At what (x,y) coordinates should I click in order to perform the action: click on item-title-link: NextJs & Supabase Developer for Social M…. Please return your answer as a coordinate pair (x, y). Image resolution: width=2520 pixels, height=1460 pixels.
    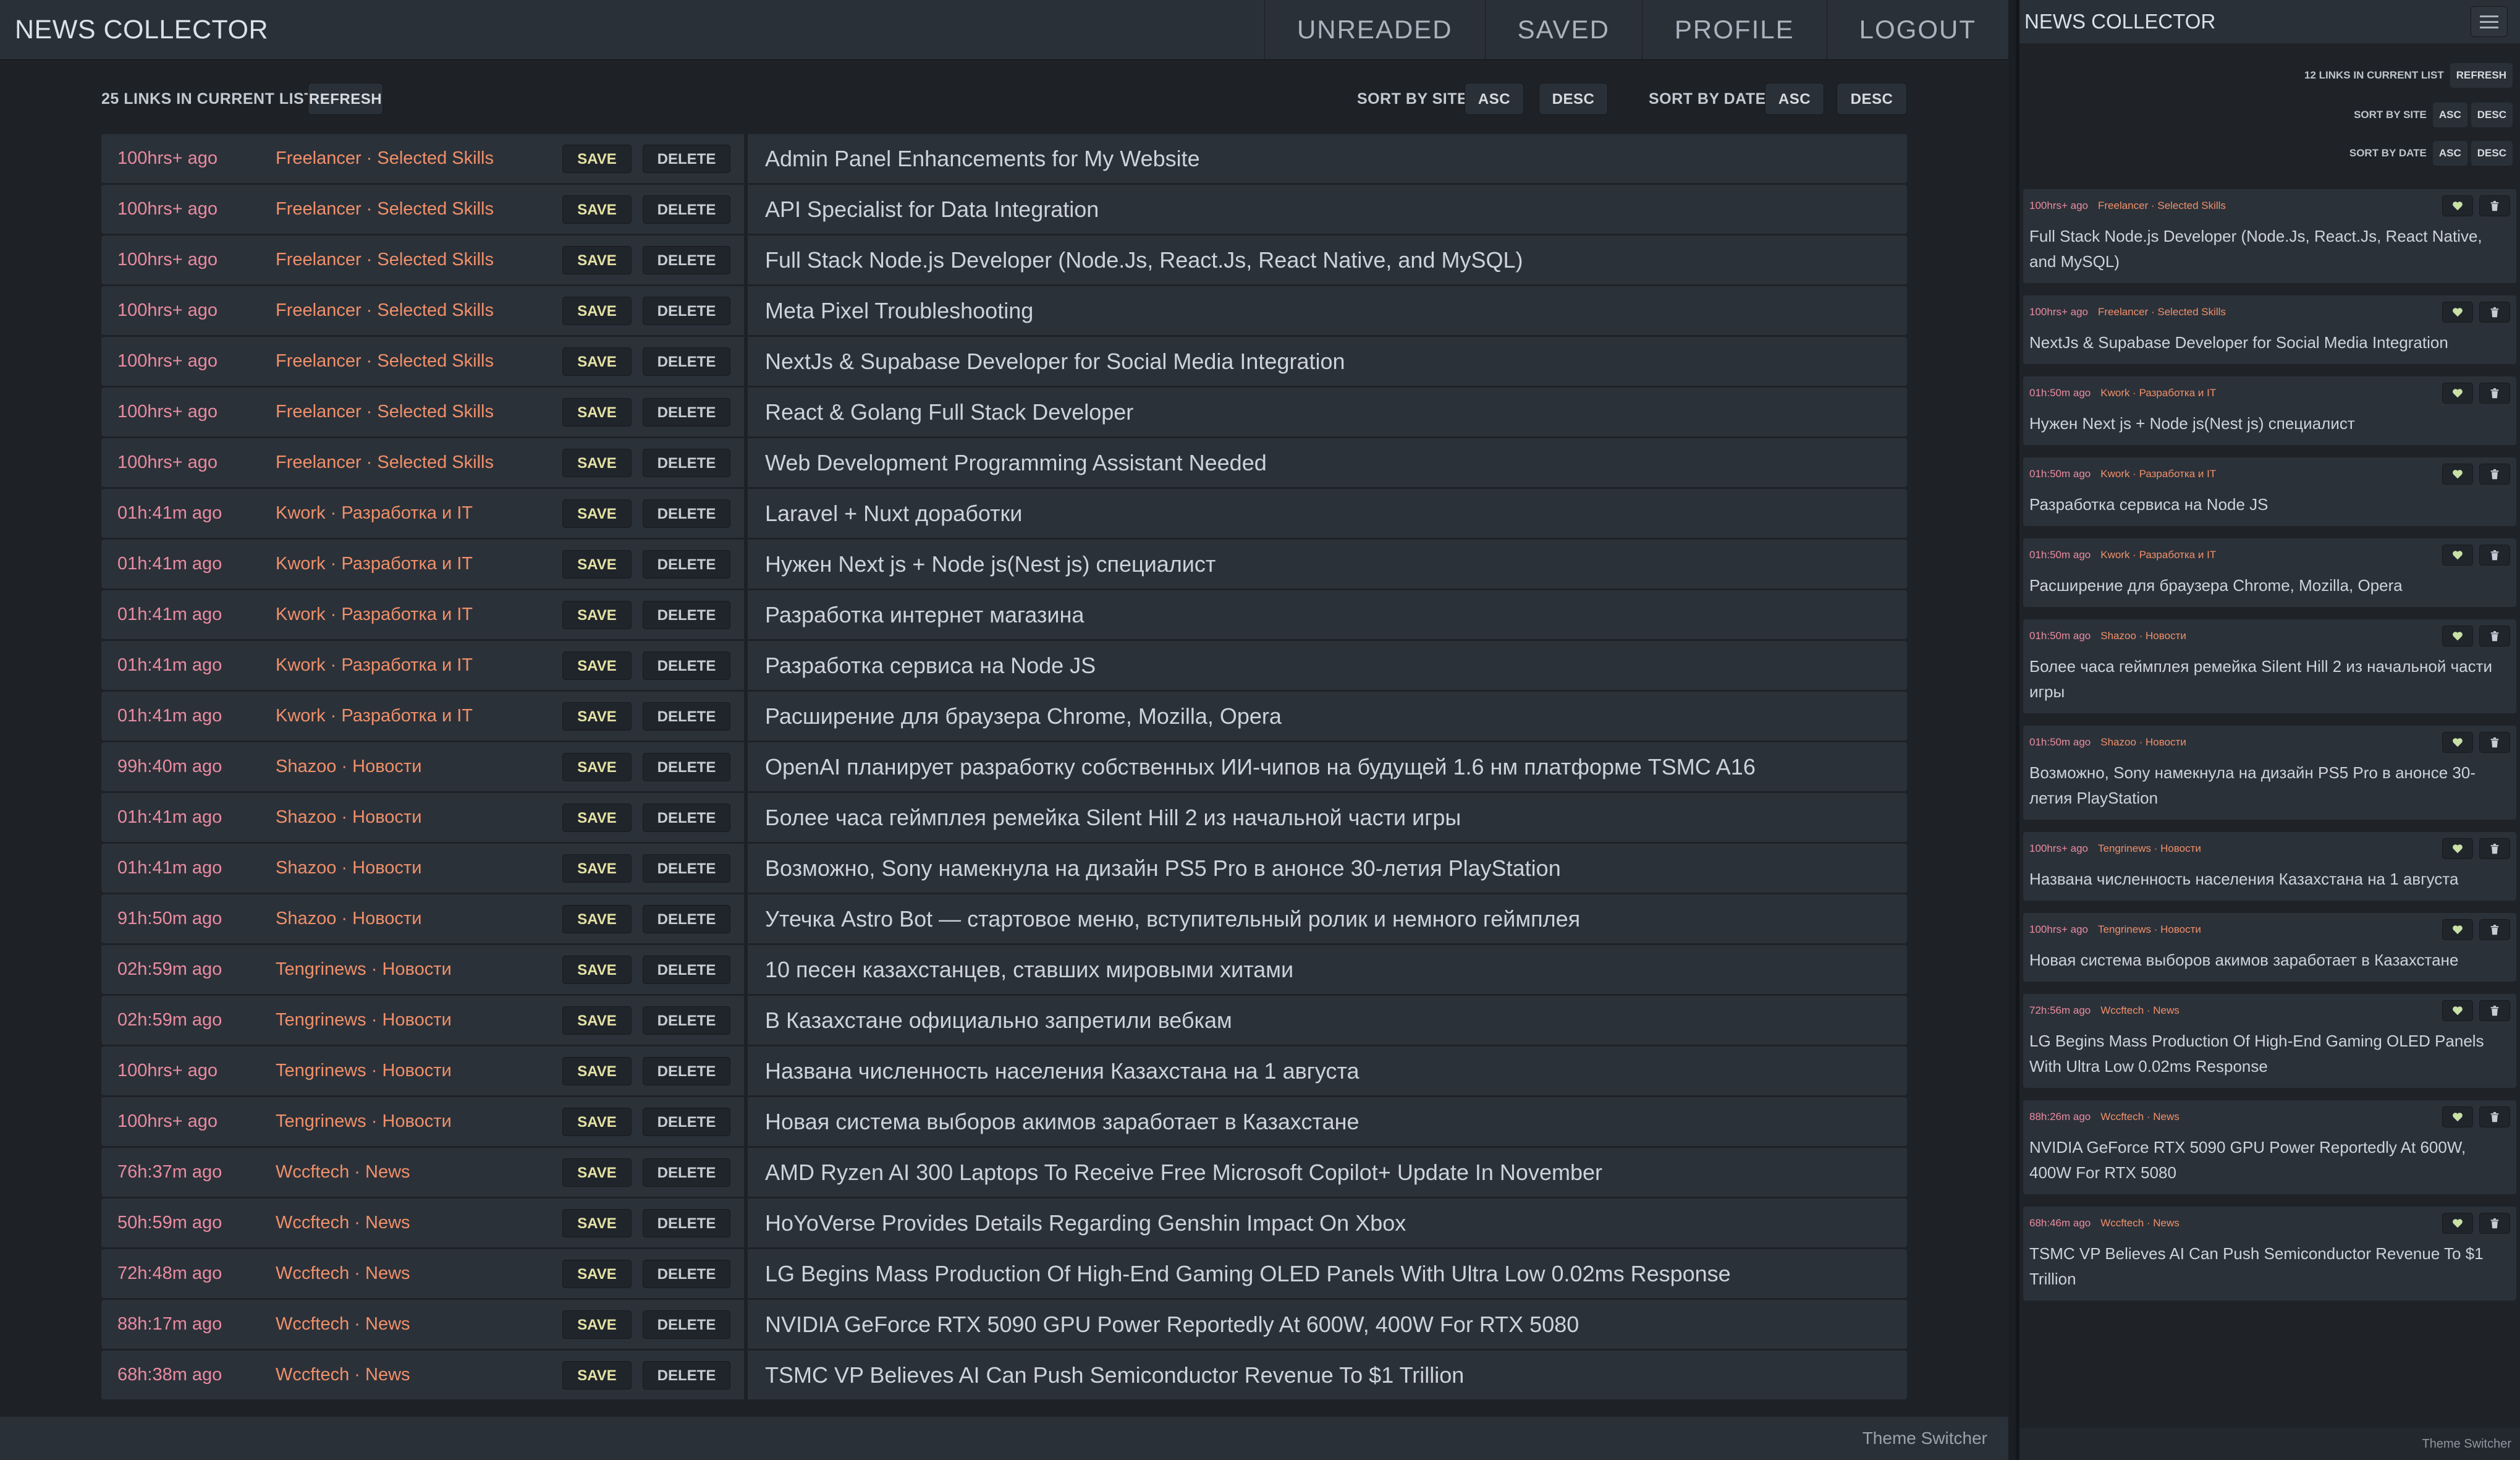
    Looking at the image, I should click on (1330, 361).